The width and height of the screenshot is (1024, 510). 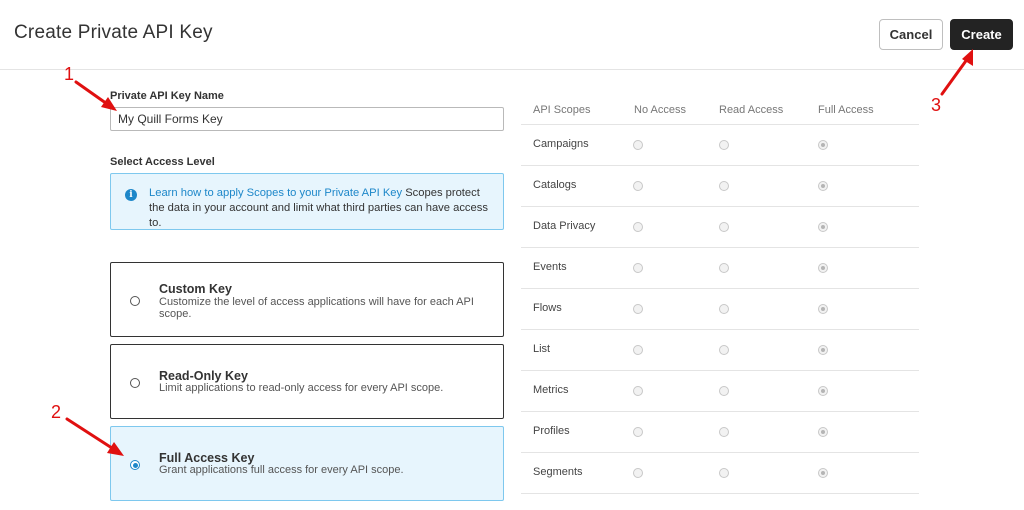 What do you see at coordinates (195, 289) in the screenshot?
I see `option-title: Custom Key` at bounding box center [195, 289].